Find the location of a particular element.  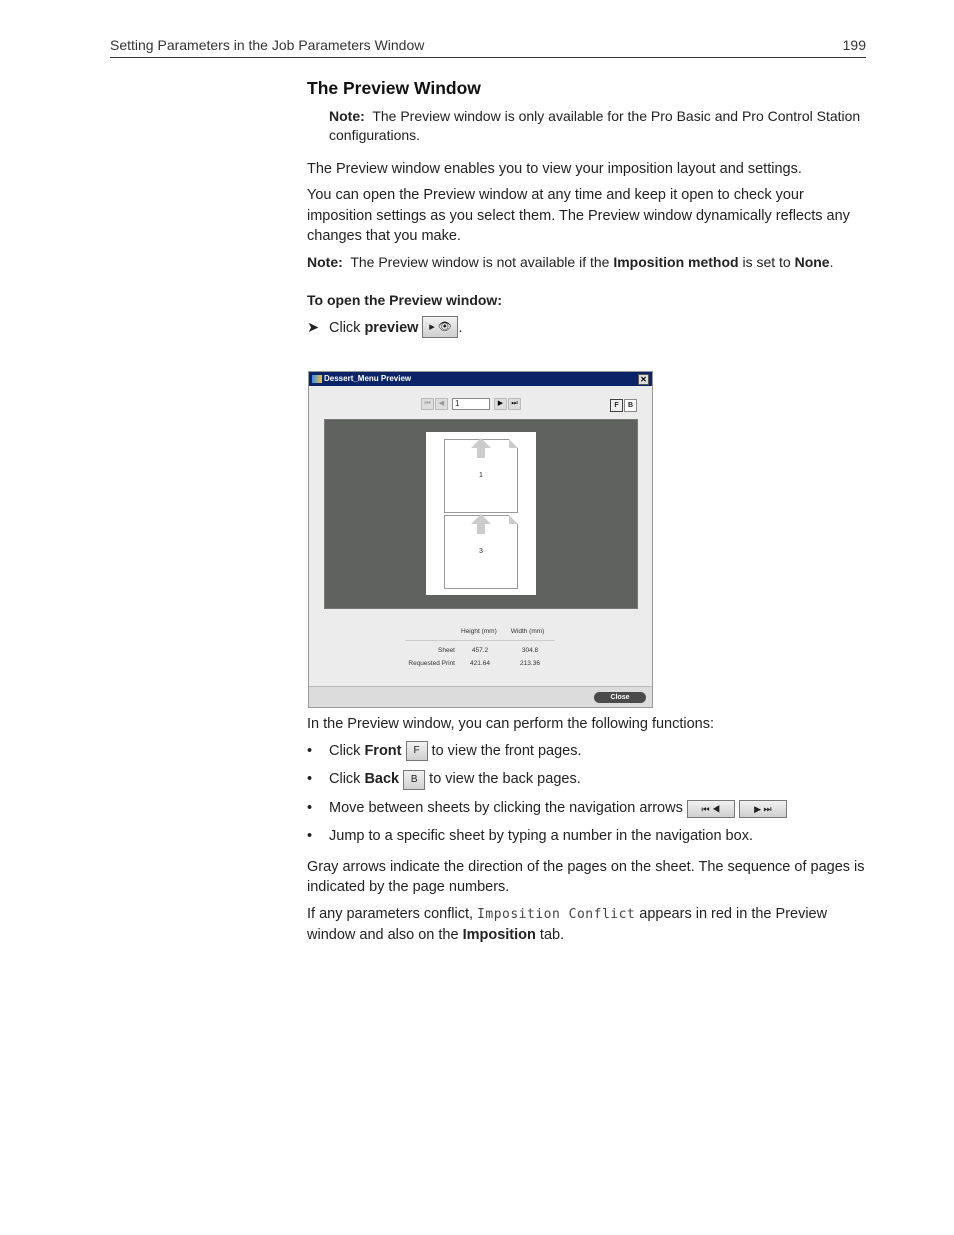

table-row: Requested Print 421.64 213.36 is located at coordinates (474, 663).